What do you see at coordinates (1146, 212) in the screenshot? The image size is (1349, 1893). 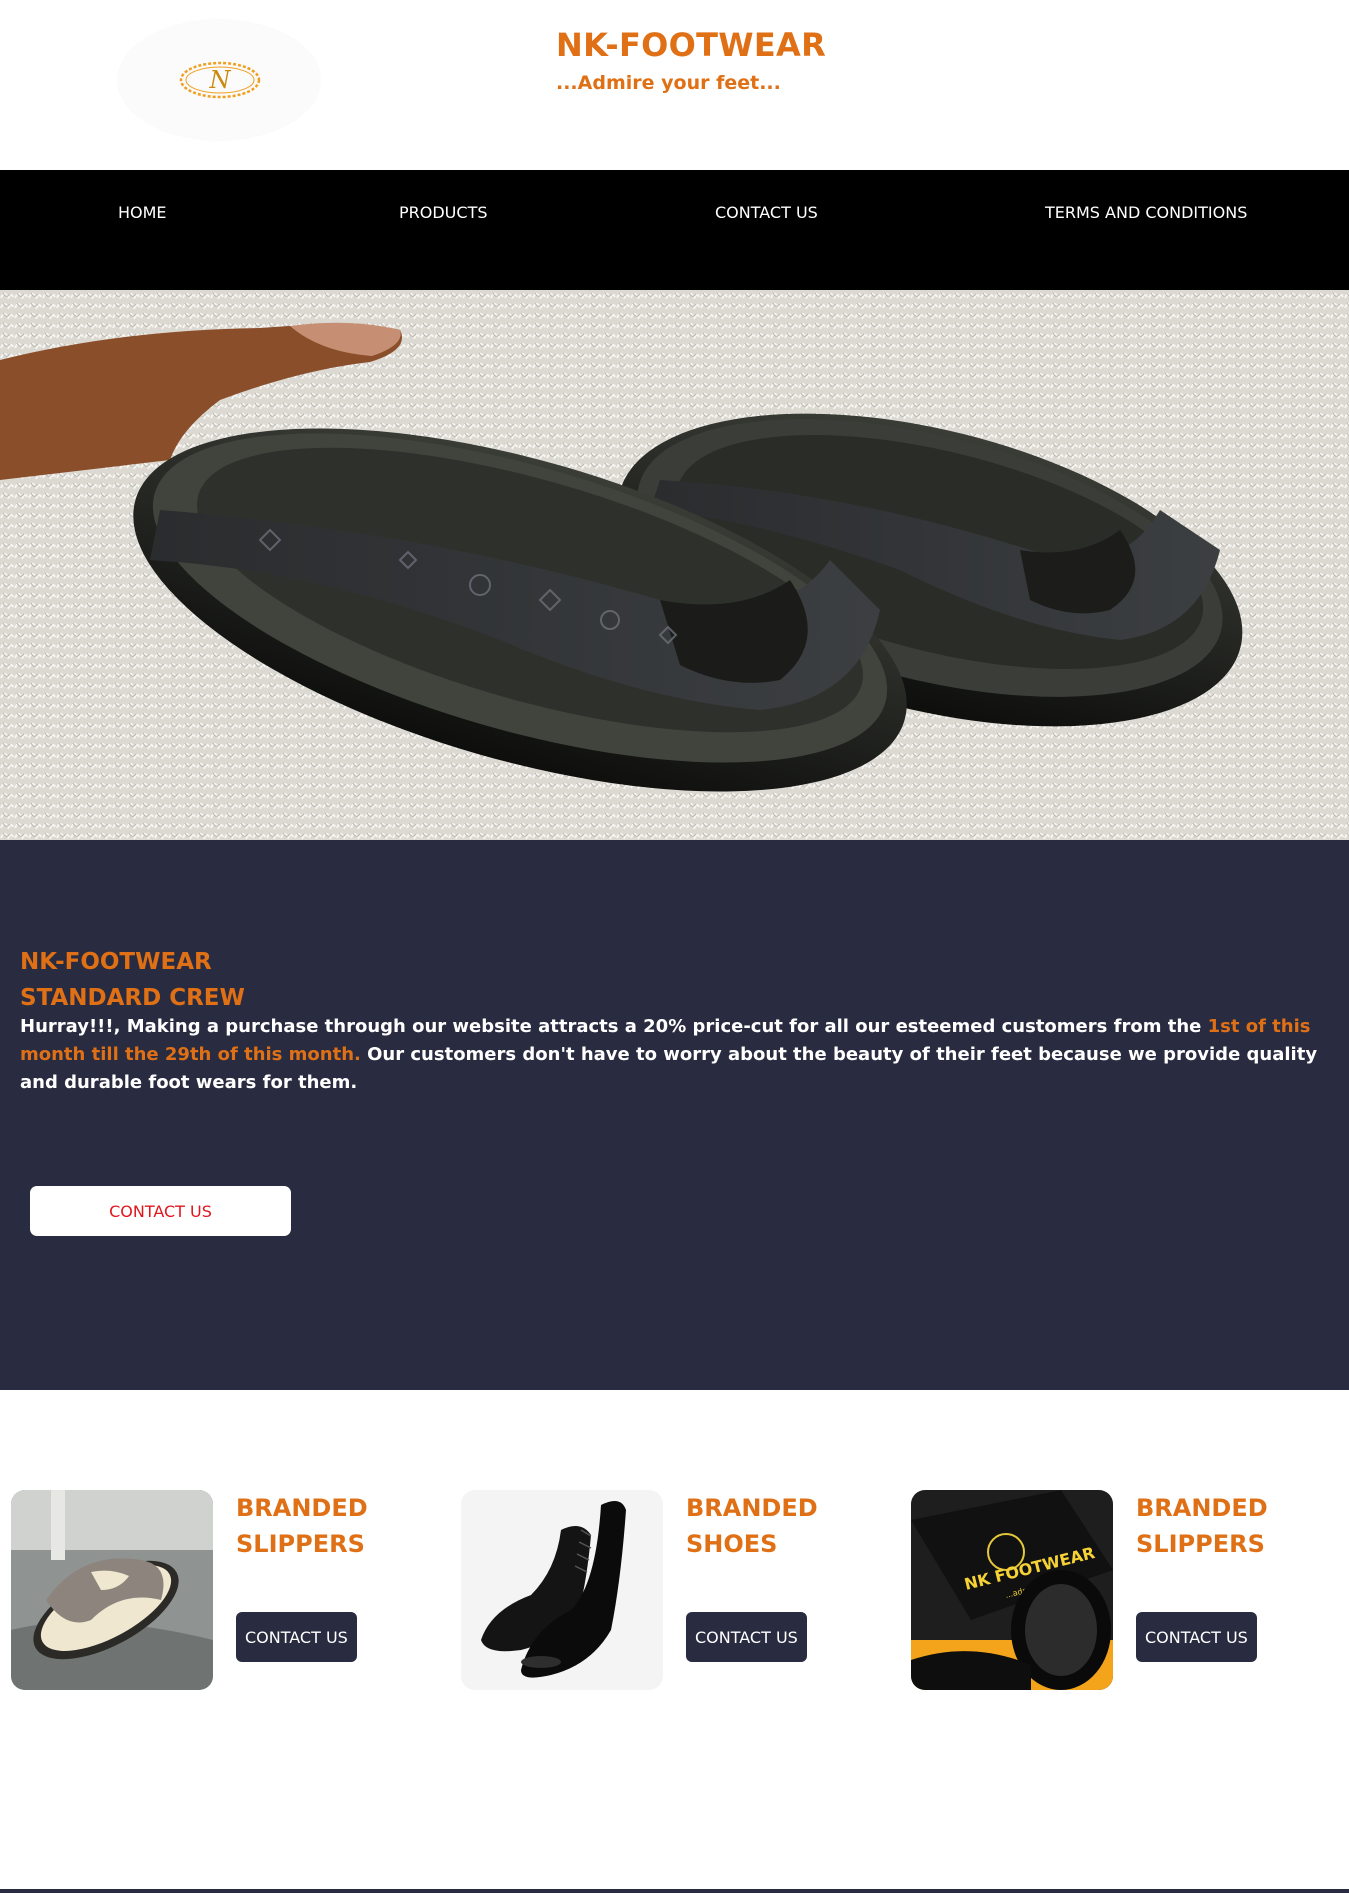 I see `nav-terms-and-conditions: TERMS AND CONDITIONS` at bounding box center [1146, 212].